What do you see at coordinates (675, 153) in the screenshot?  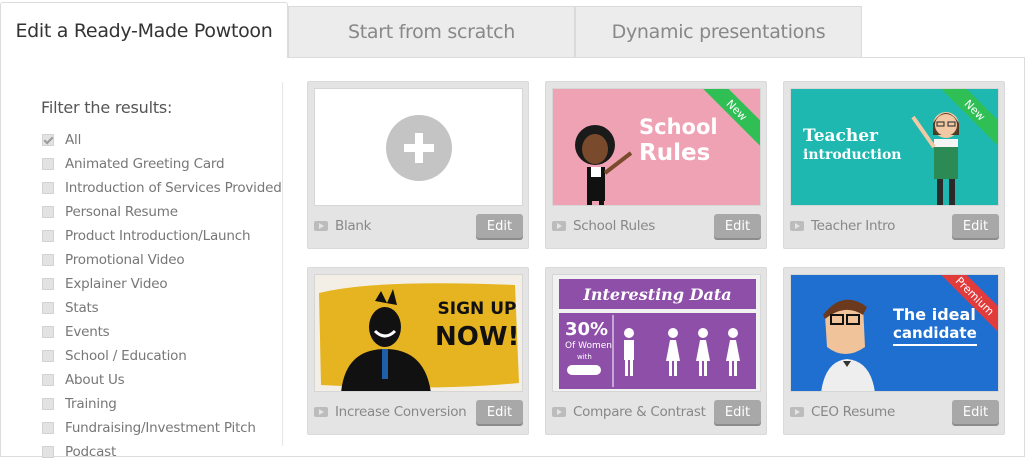 I see `thumb-text: Rules` at bounding box center [675, 153].